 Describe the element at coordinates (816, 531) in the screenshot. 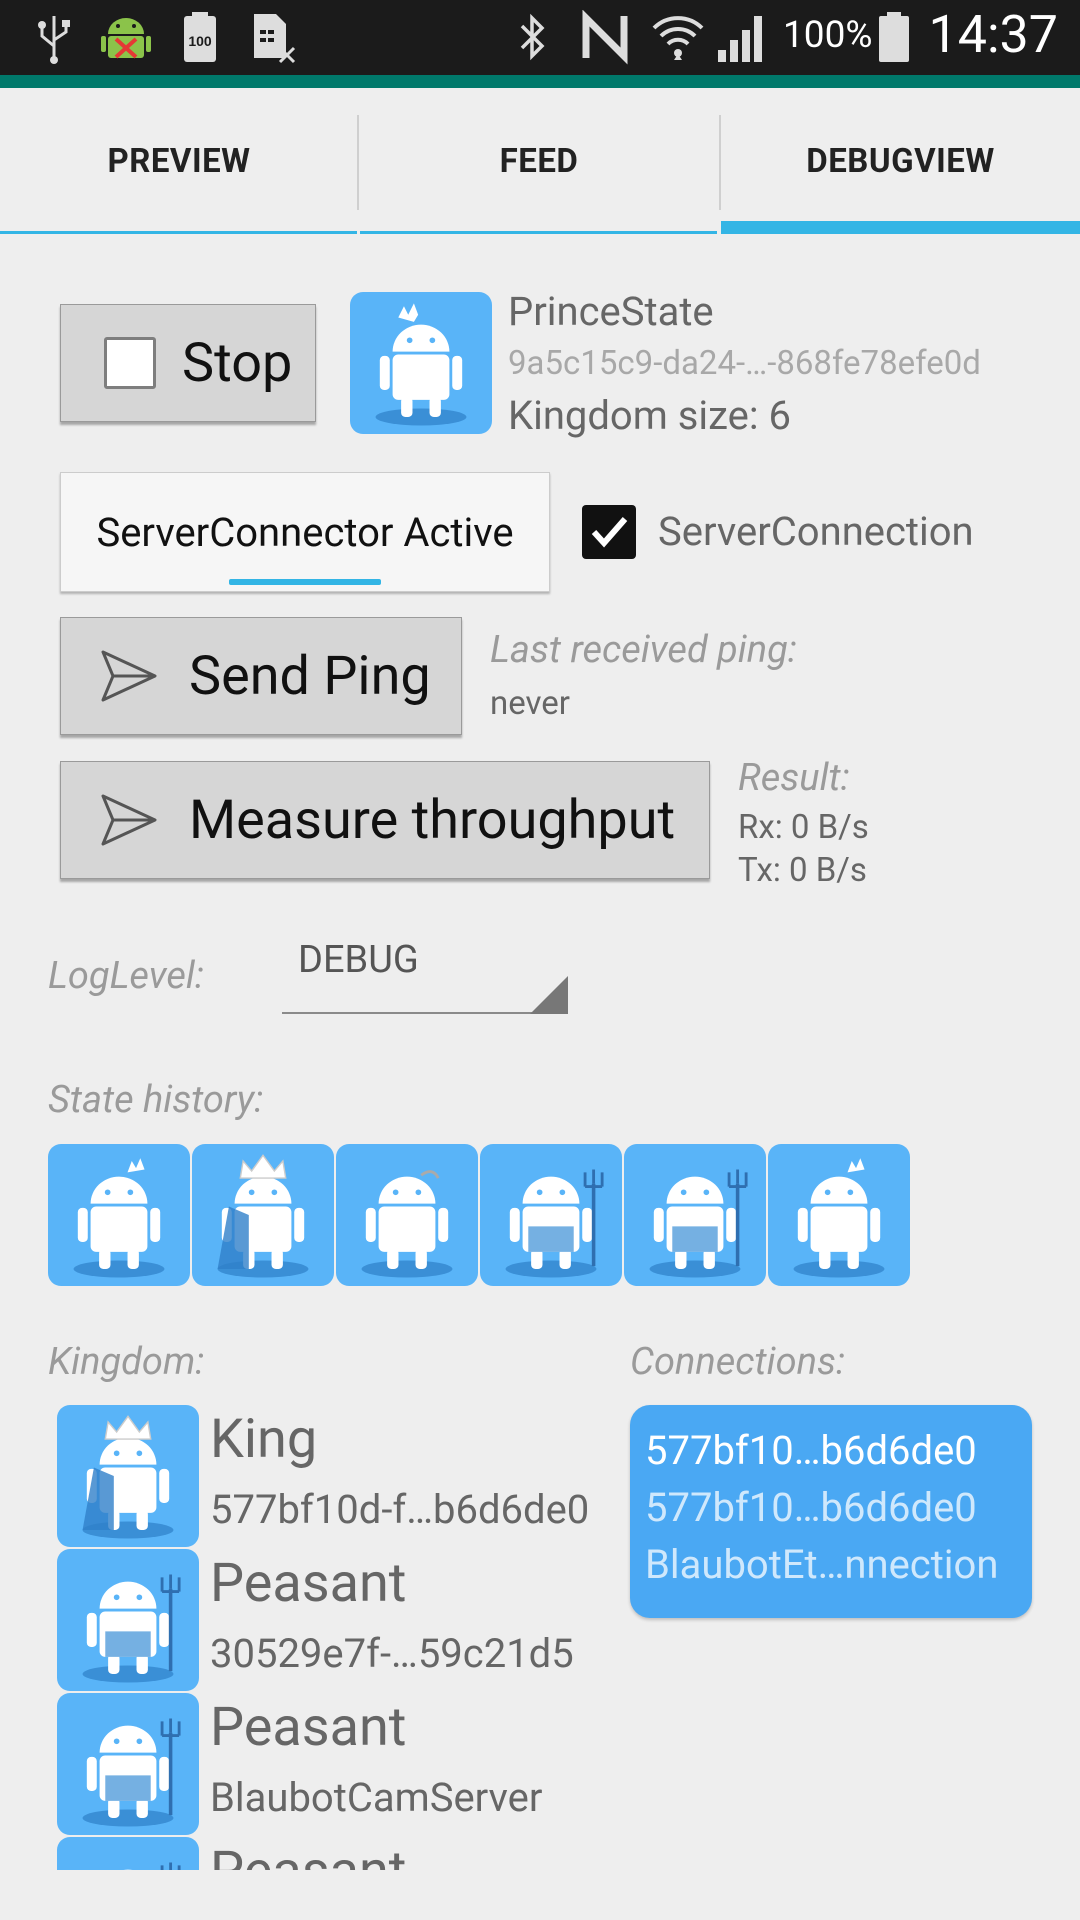

I see `server-connection-label: ServerConnection` at that location.